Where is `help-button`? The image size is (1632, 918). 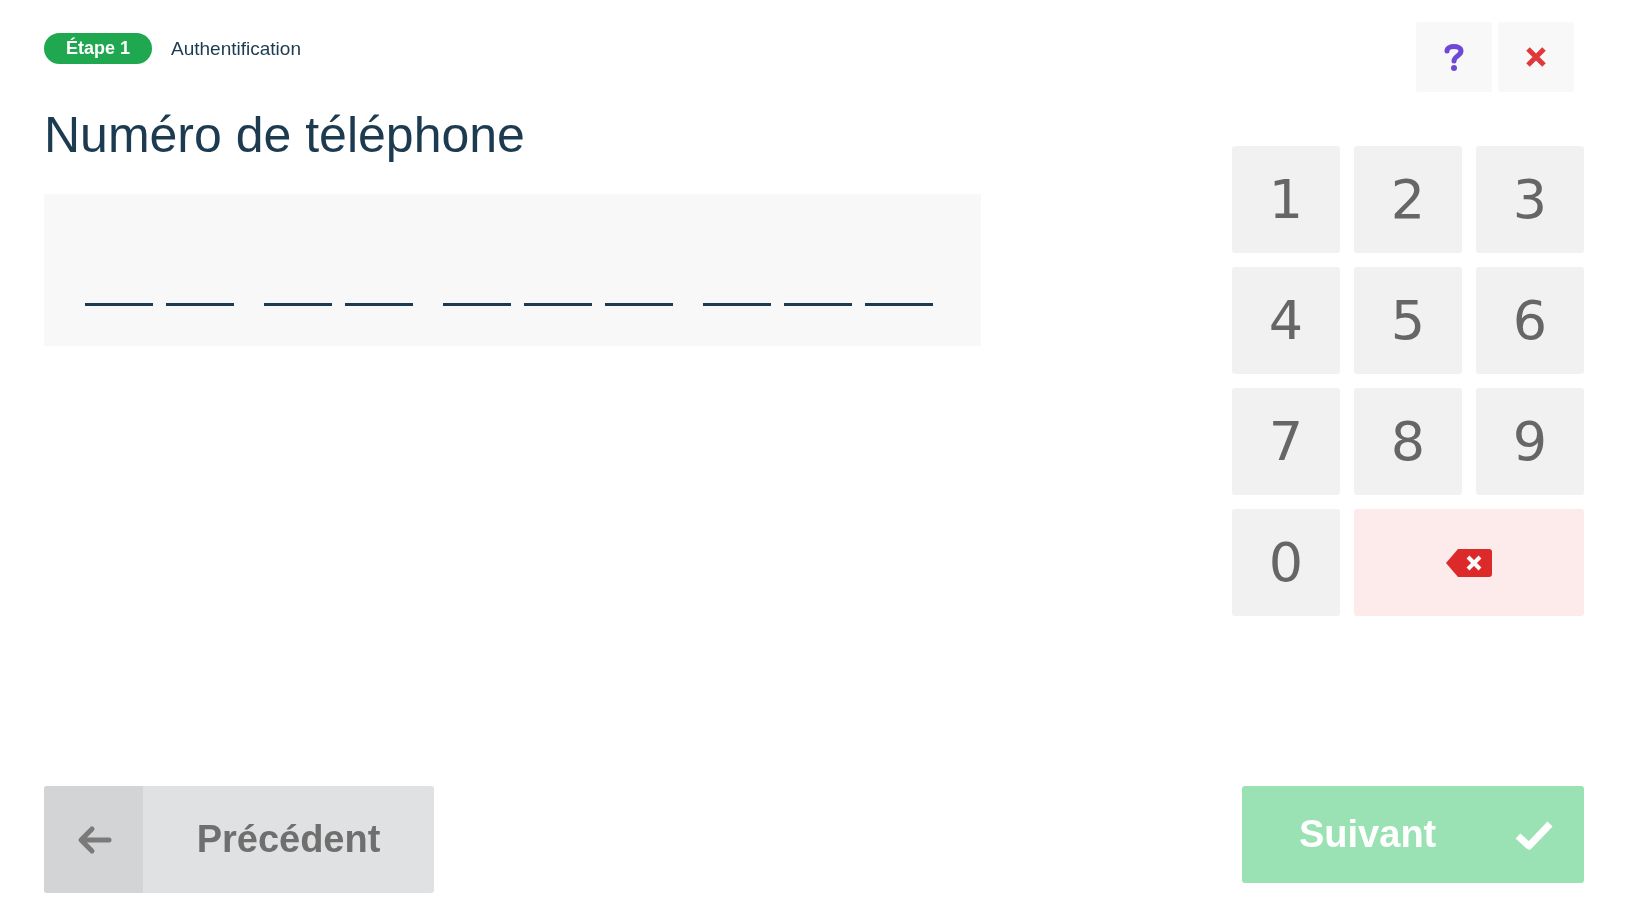
help-button is located at coordinates (1454, 57).